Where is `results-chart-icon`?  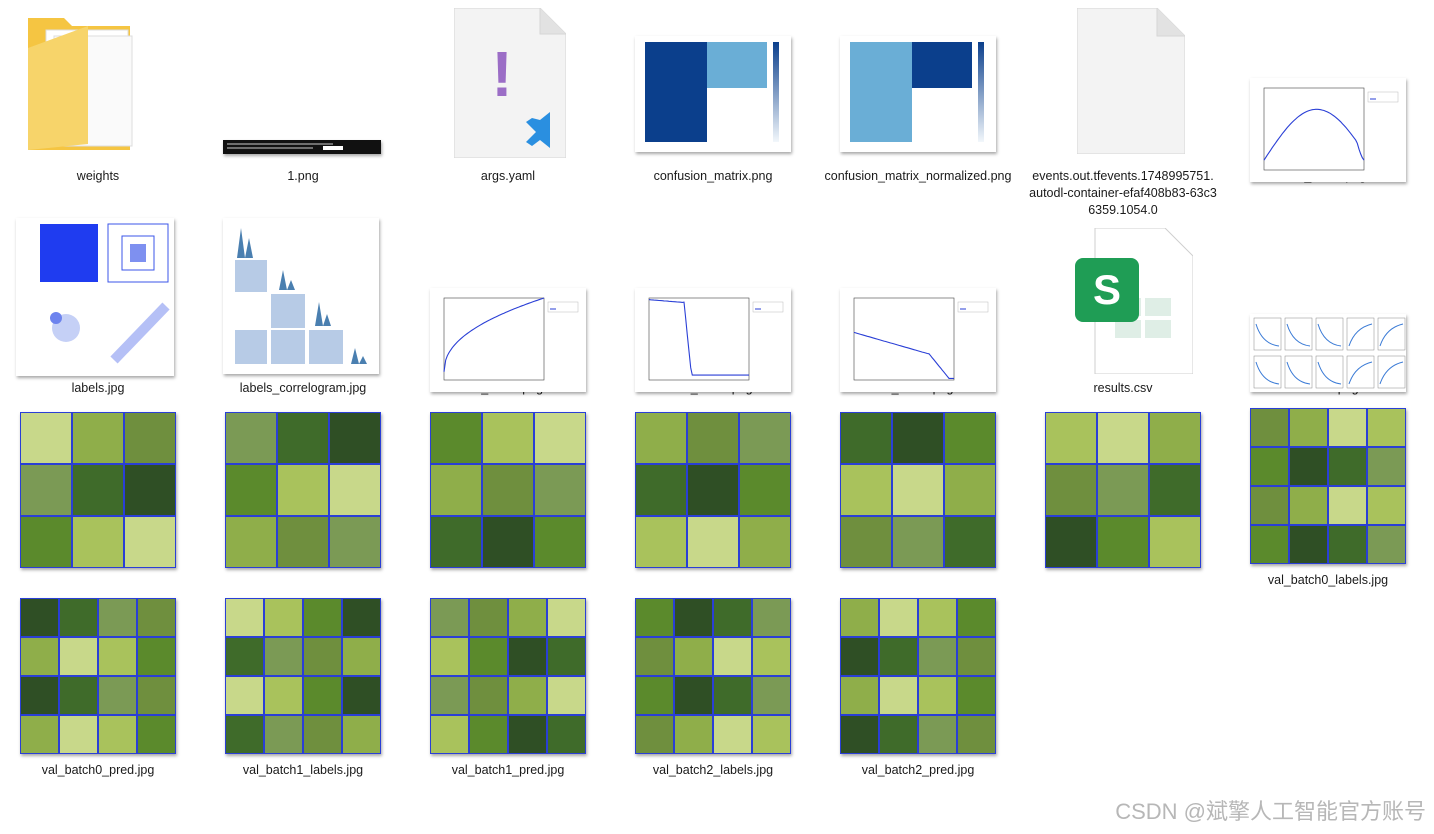 results-chart-icon is located at coordinates (1328, 353).